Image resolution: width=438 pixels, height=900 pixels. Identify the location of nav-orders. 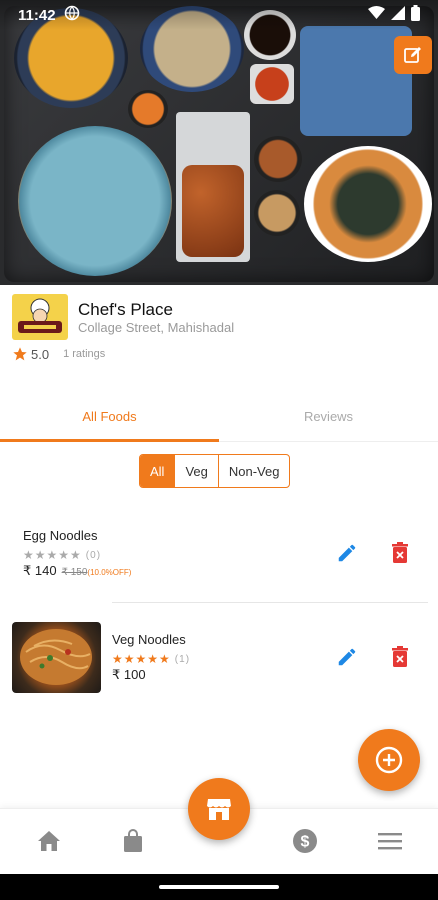
(133, 841).